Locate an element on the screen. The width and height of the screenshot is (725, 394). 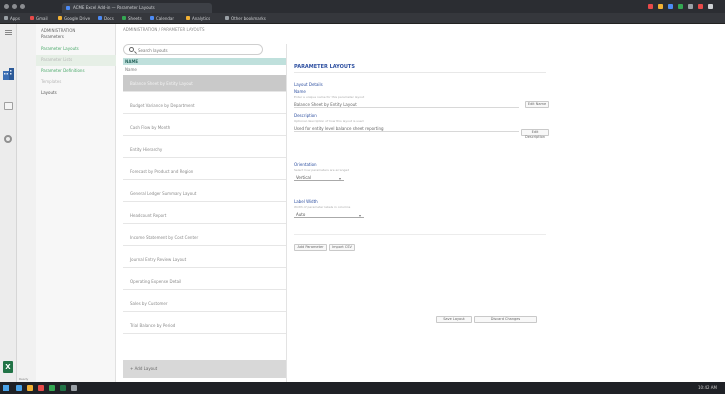
description-label: Description is located at coordinates (305, 115).